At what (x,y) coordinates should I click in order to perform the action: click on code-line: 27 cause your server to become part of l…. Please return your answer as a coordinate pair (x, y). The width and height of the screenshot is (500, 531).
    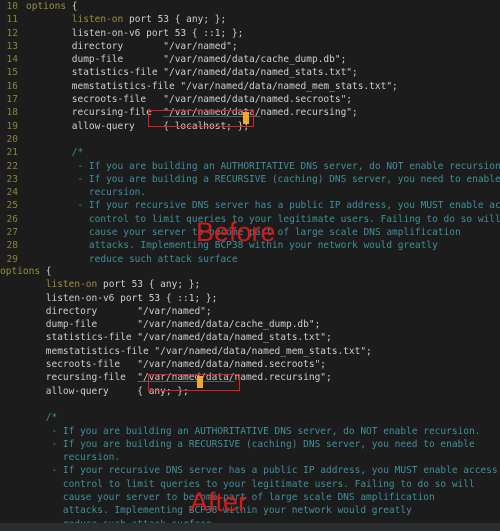
    Looking at the image, I should click on (250, 232).